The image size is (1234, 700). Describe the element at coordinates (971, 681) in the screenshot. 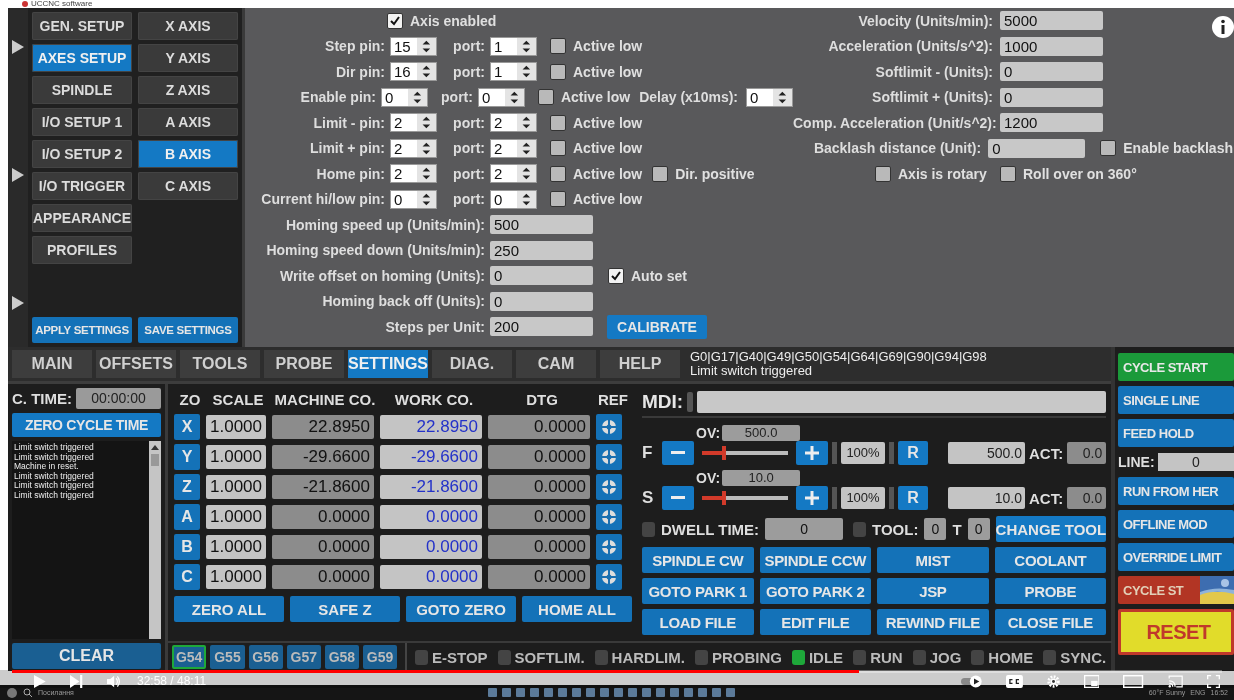

I see `autoplay-toggle-icon` at that location.